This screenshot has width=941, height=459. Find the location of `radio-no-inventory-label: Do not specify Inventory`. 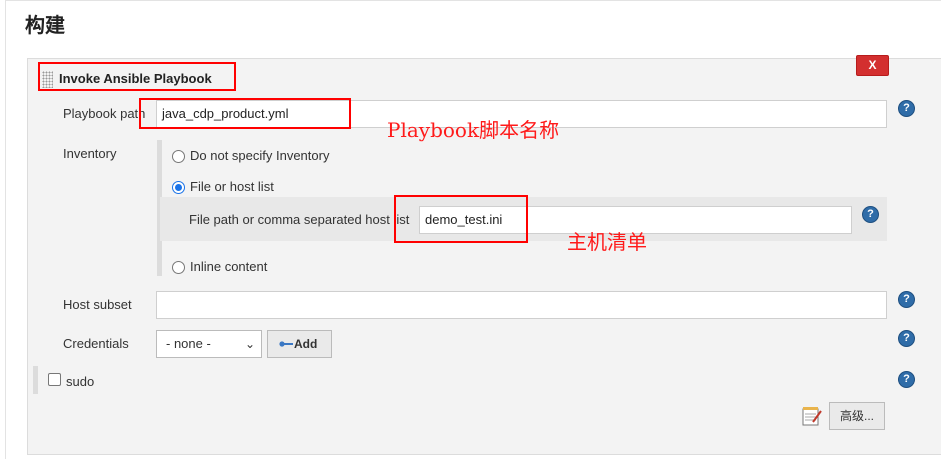

radio-no-inventory-label: Do not specify Inventory is located at coordinates (260, 155).